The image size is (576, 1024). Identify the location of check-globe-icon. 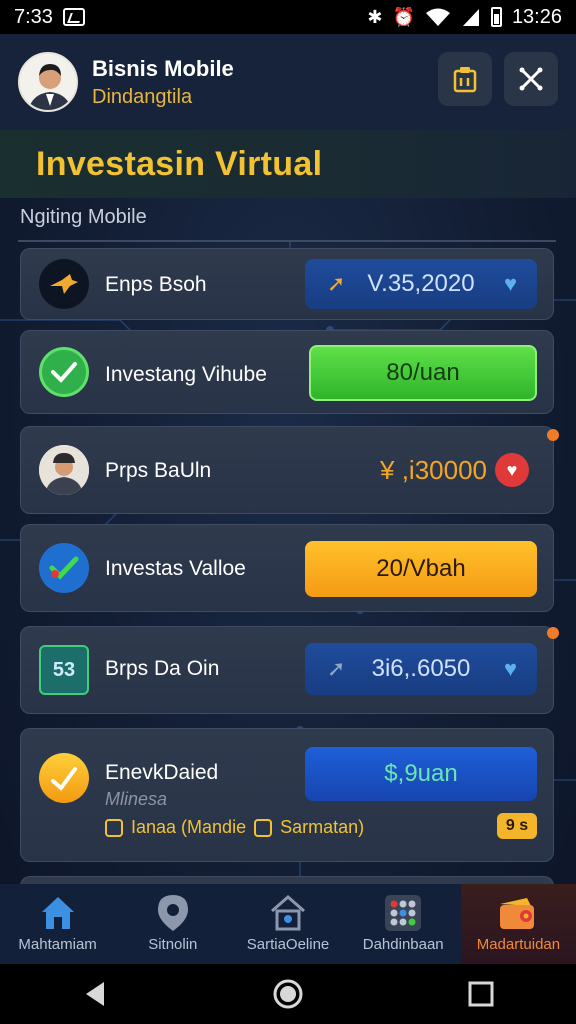
(64, 568).